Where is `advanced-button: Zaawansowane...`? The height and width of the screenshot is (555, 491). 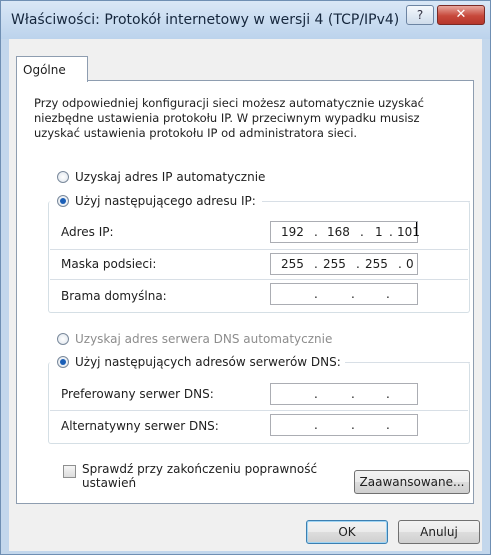 advanced-button: Zaawansowane... is located at coordinates (412, 482).